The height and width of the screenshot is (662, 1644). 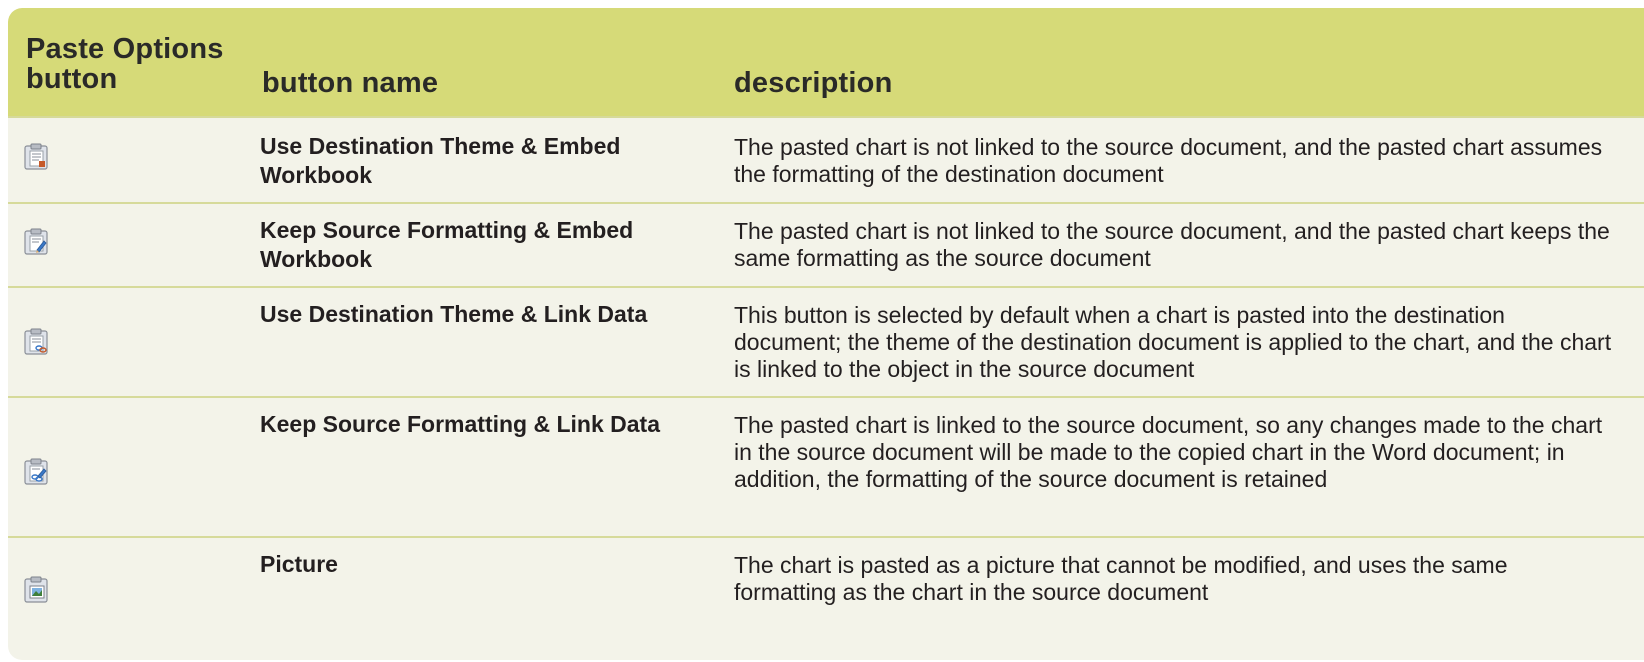 What do you see at coordinates (37, 590) in the screenshot?
I see `paste-picture-icon` at bounding box center [37, 590].